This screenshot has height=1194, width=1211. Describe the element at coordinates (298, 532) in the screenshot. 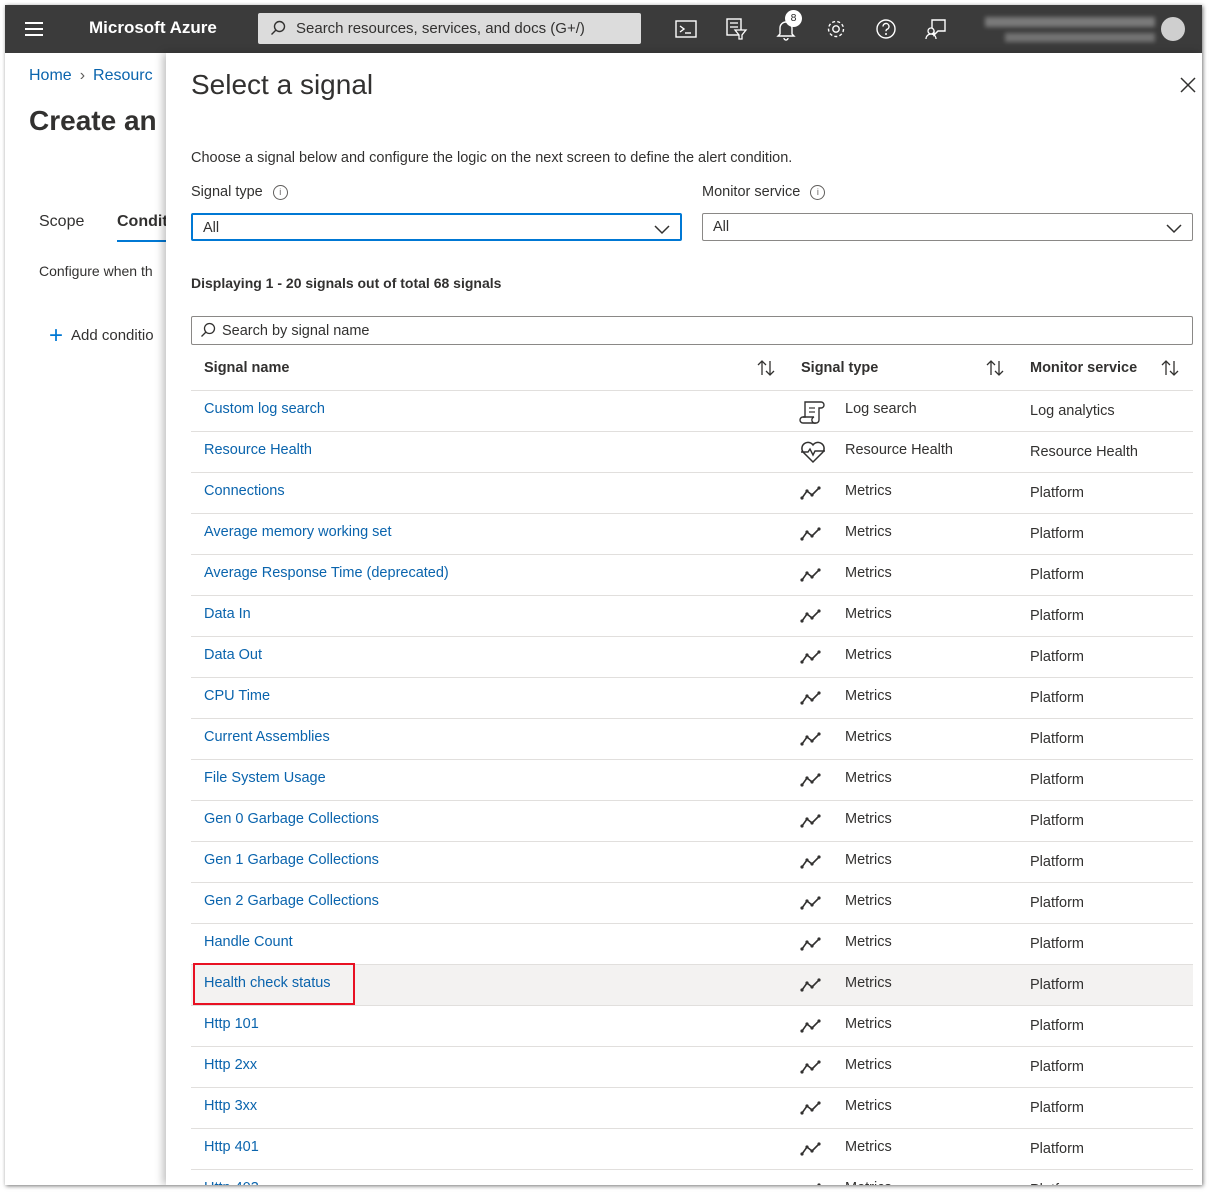

I see `signal-name-link: Average memory working set` at that location.